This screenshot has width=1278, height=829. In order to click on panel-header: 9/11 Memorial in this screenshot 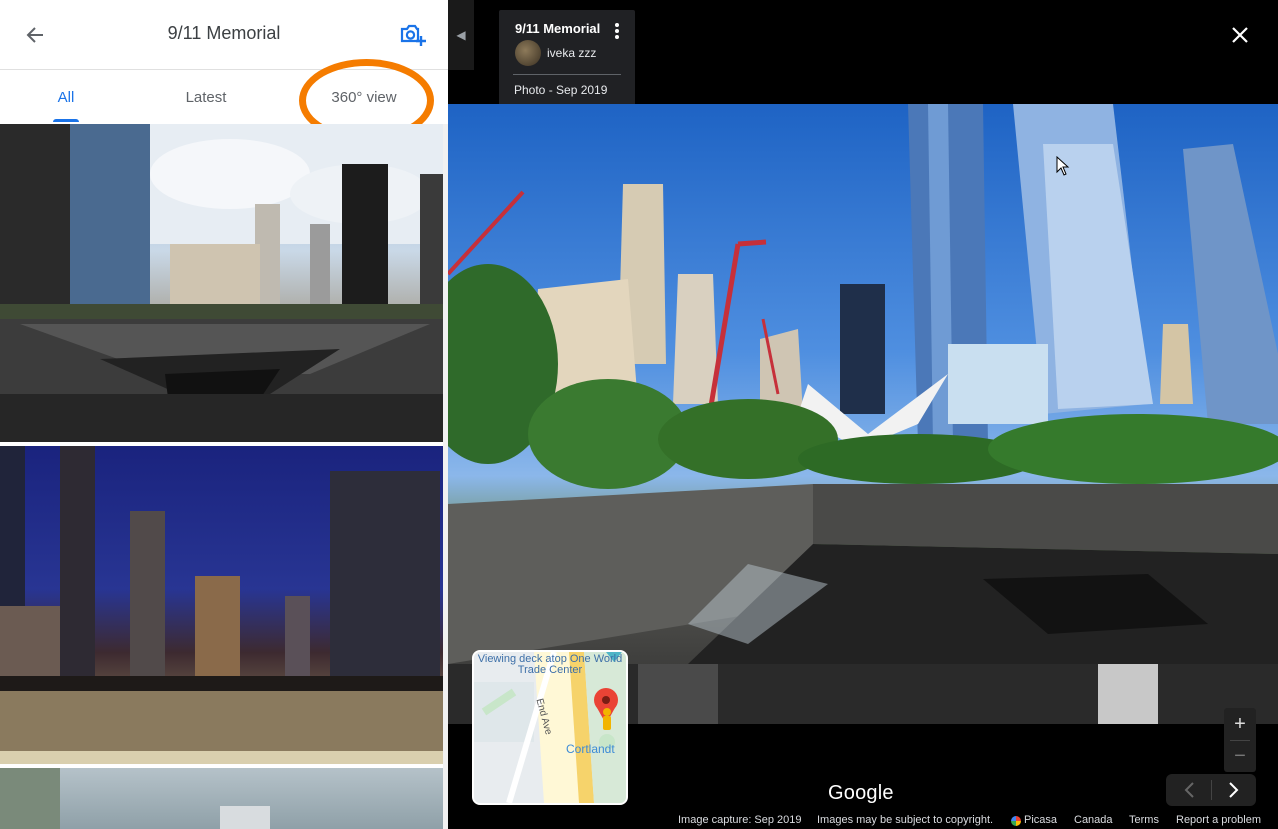, I will do `click(224, 35)`.